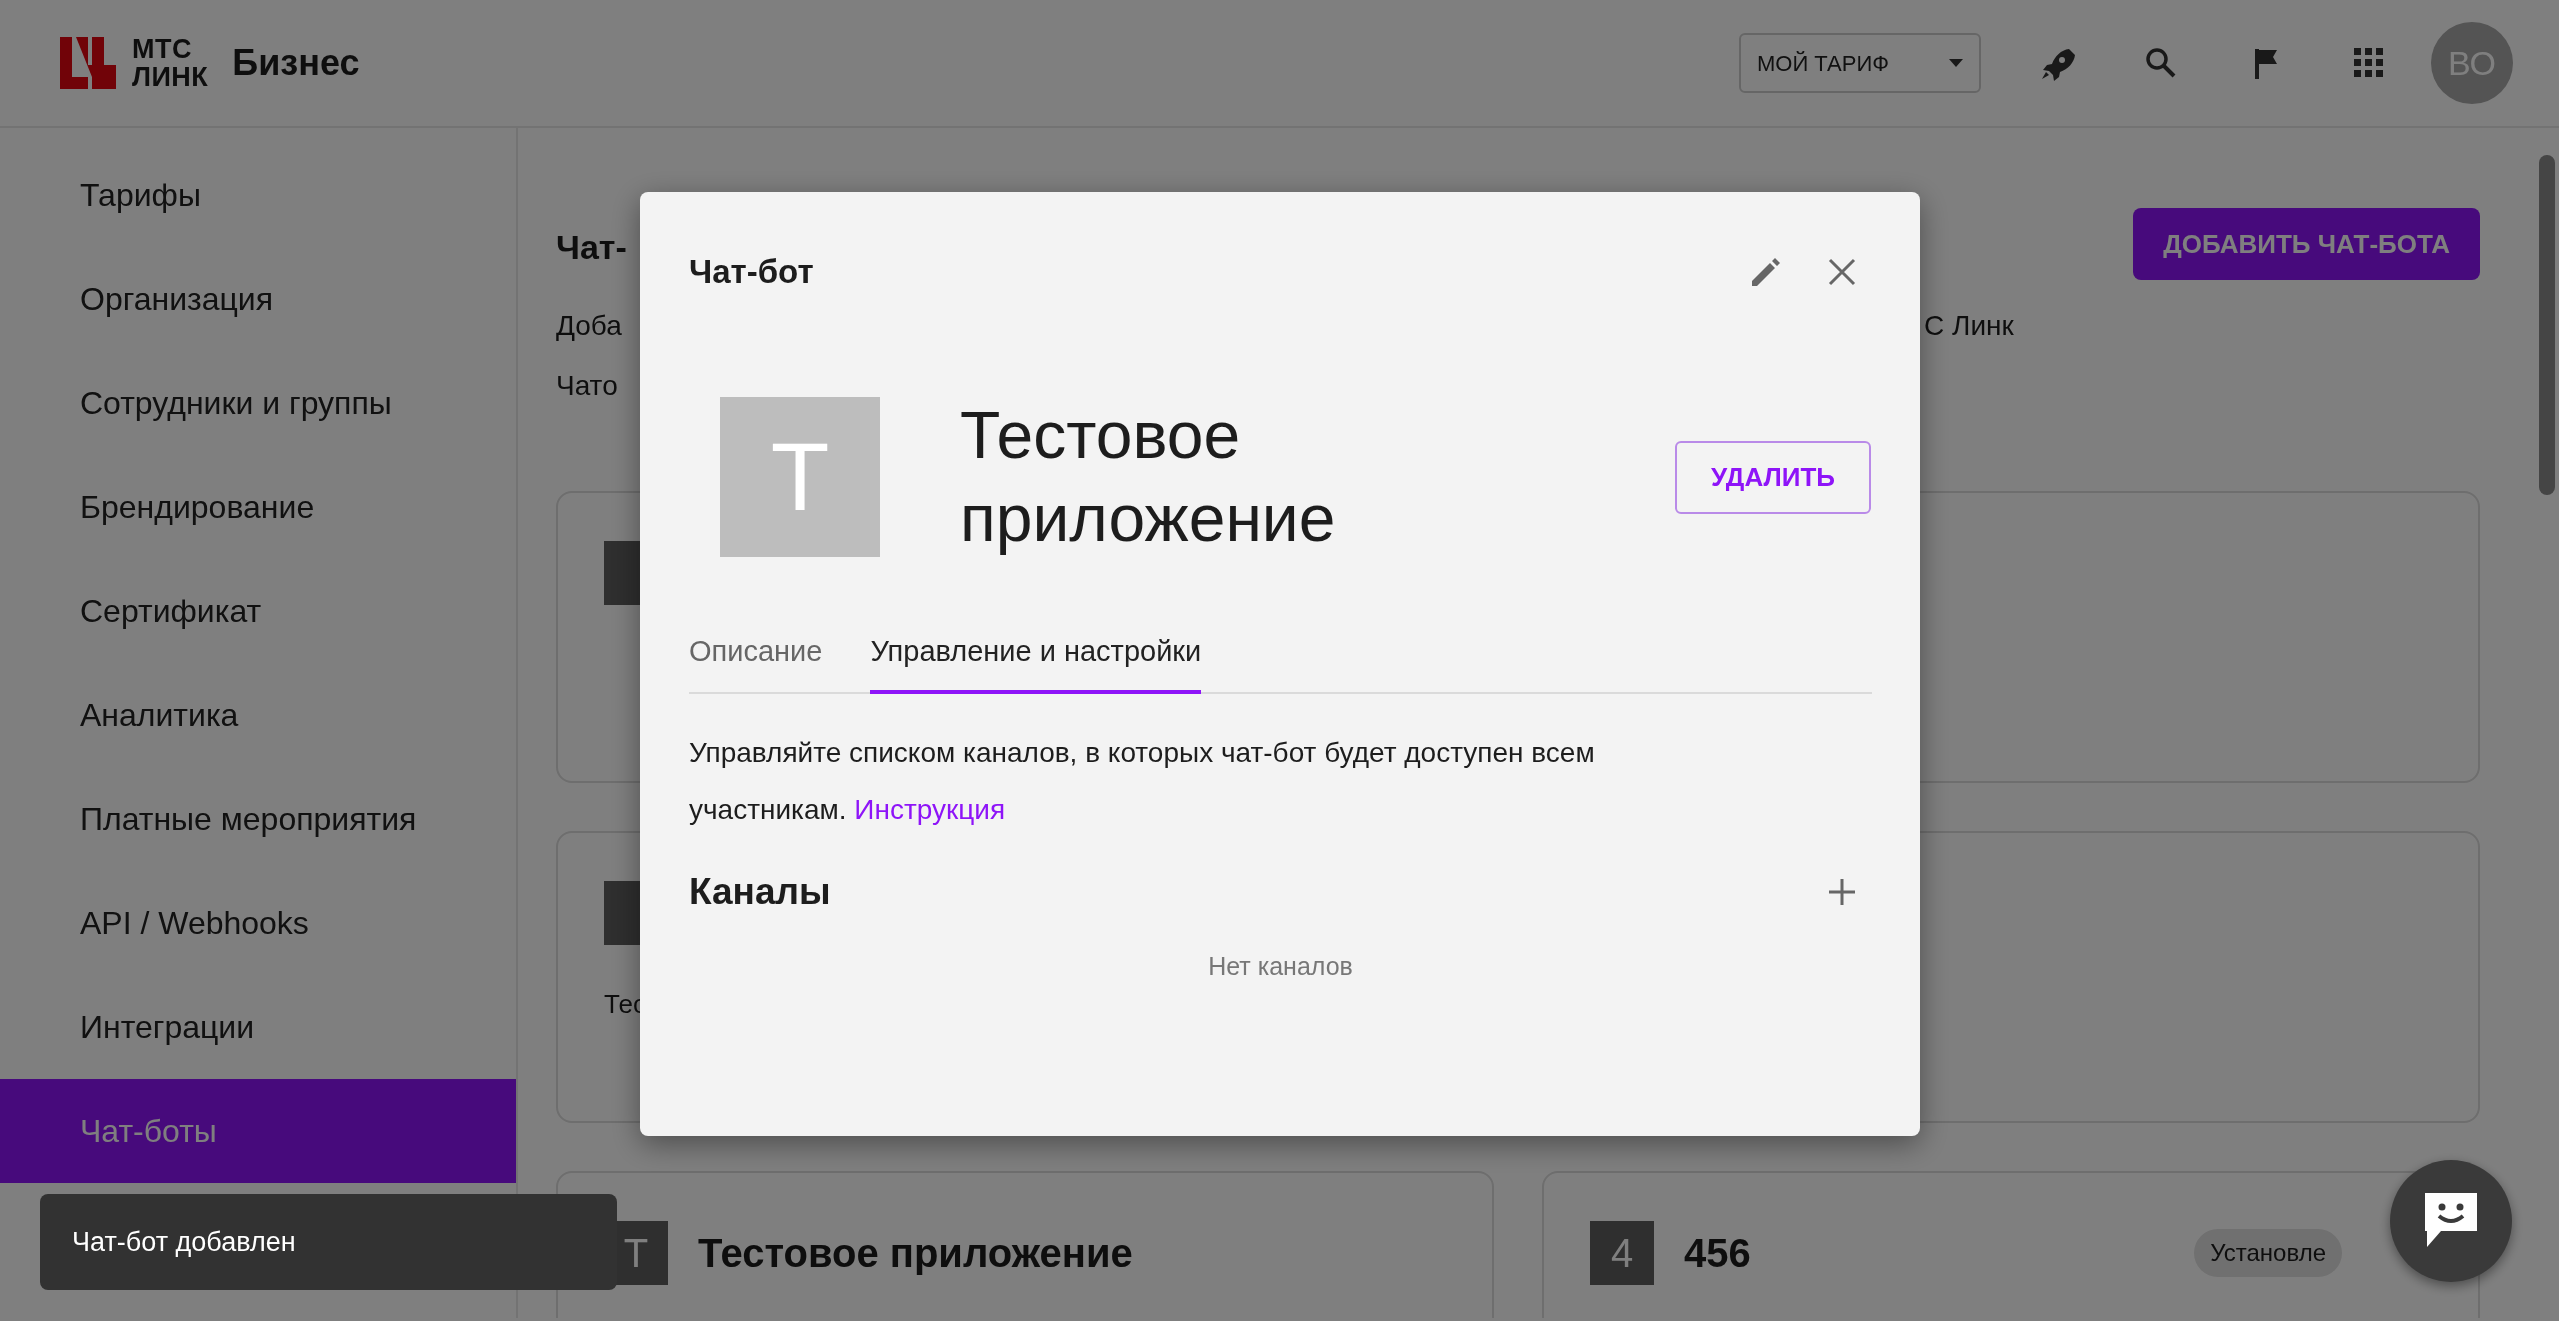 The width and height of the screenshot is (2559, 1321). Describe the element at coordinates (1773, 477) in the screenshot. I see `delete-button: УДАЛИТЬ` at that location.